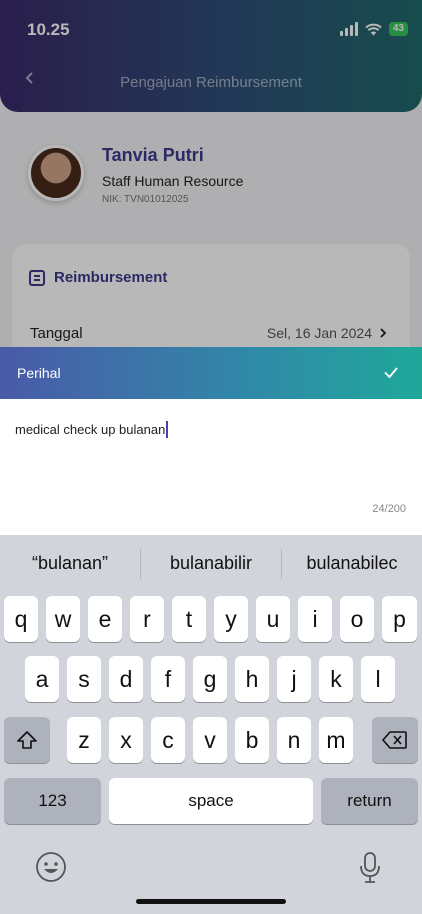  What do you see at coordinates (105, 619) in the screenshot?
I see `key-e: e` at bounding box center [105, 619].